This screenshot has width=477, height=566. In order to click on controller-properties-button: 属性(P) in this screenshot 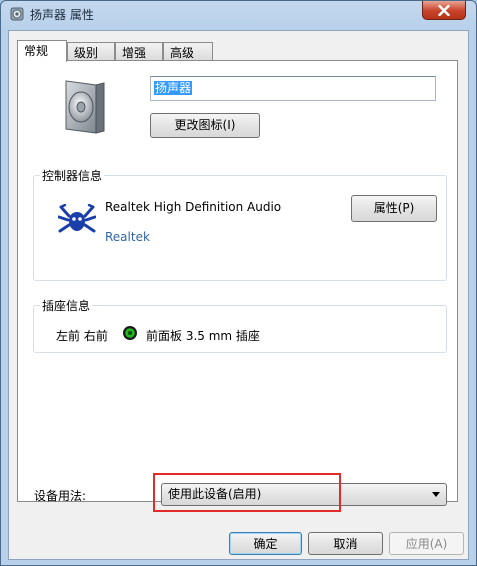, I will do `click(394, 208)`.